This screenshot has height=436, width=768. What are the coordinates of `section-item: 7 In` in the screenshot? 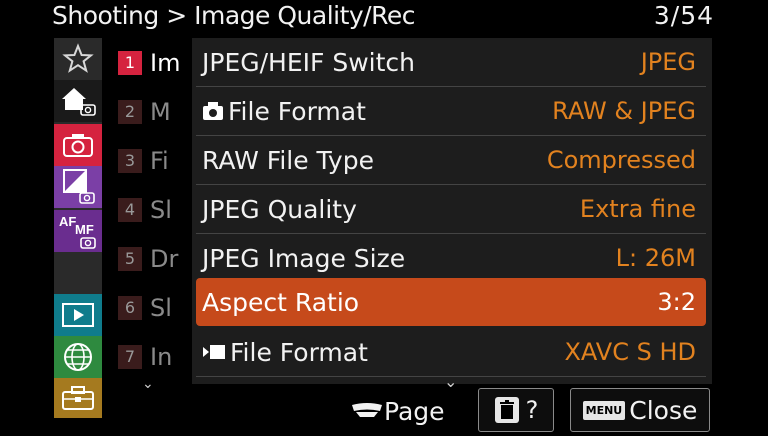 It's located at (151, 356).